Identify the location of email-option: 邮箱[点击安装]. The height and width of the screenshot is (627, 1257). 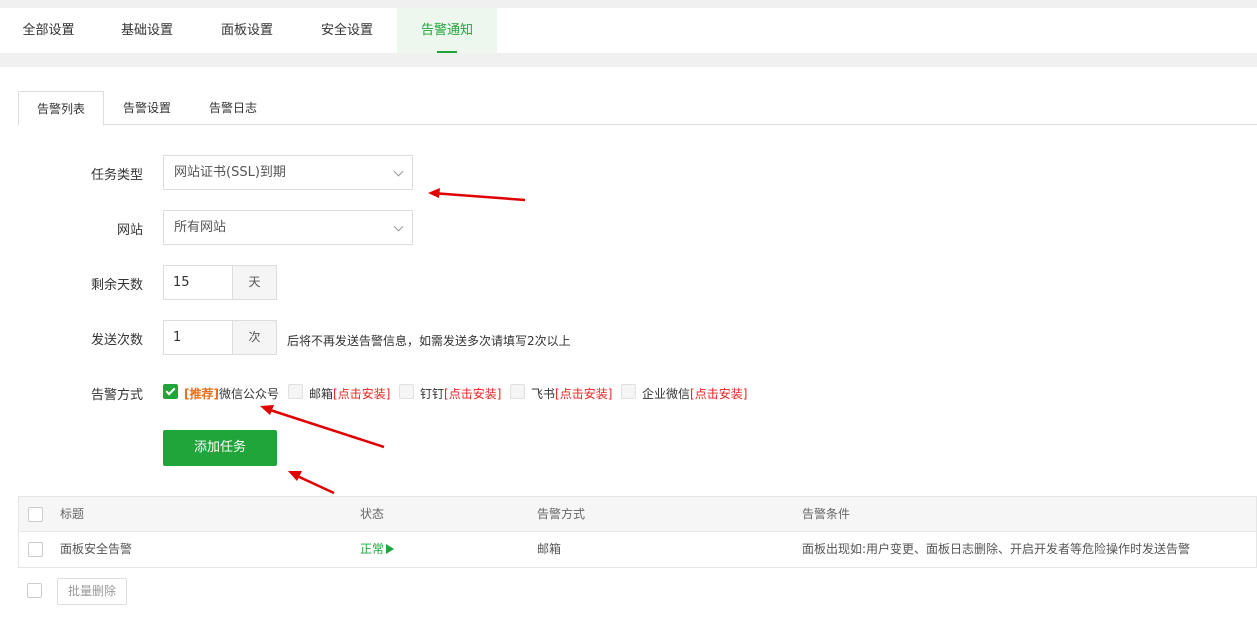
(349, 393).